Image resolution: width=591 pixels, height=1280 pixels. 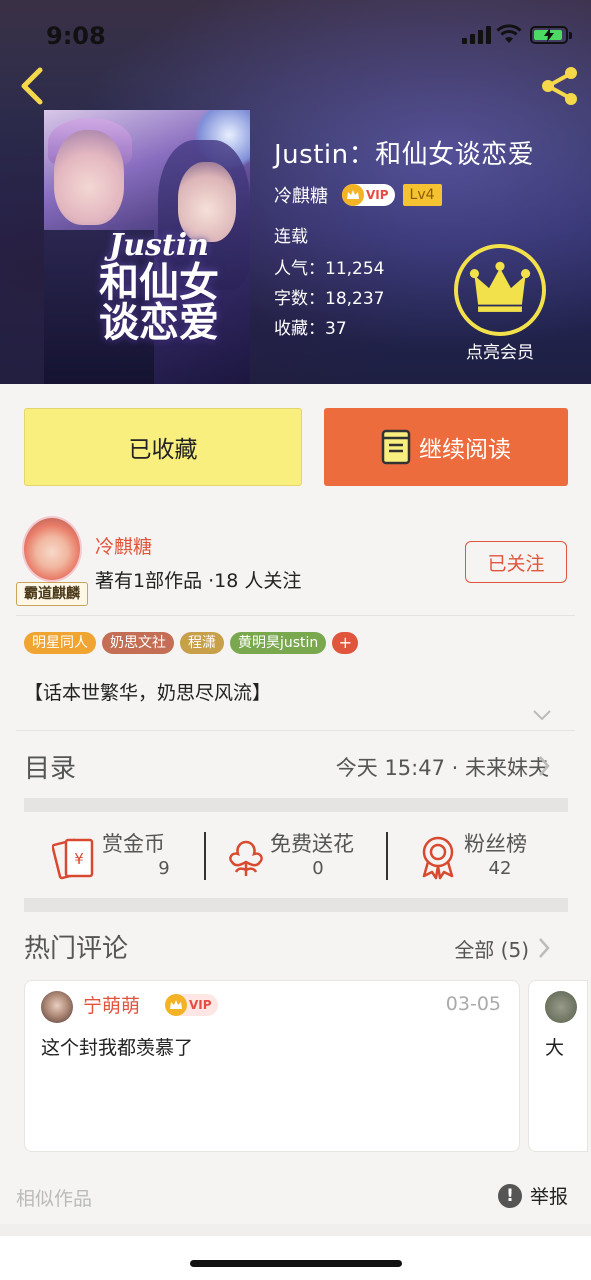 I want to click on book-cover: Justin 和仙女谈恋爱, so click(x=147, y=247).